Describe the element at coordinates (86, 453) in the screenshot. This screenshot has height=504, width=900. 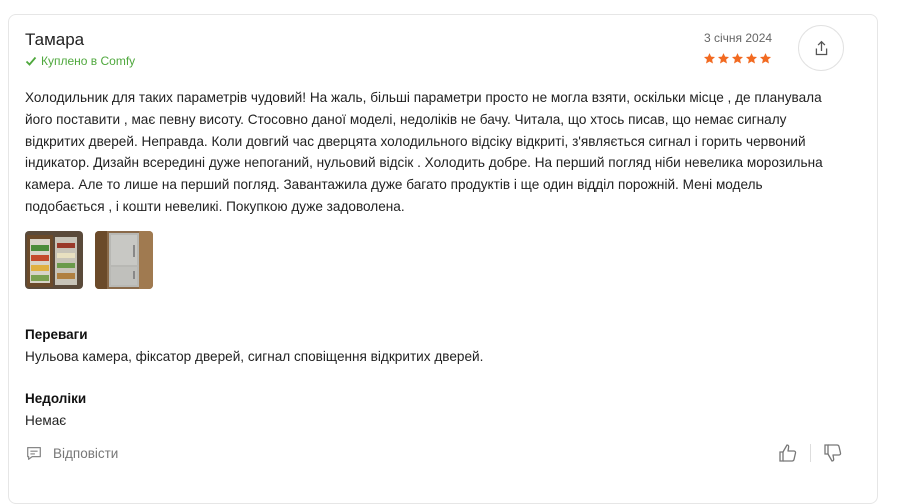
I see `reply-label: Відповісти` at that location.